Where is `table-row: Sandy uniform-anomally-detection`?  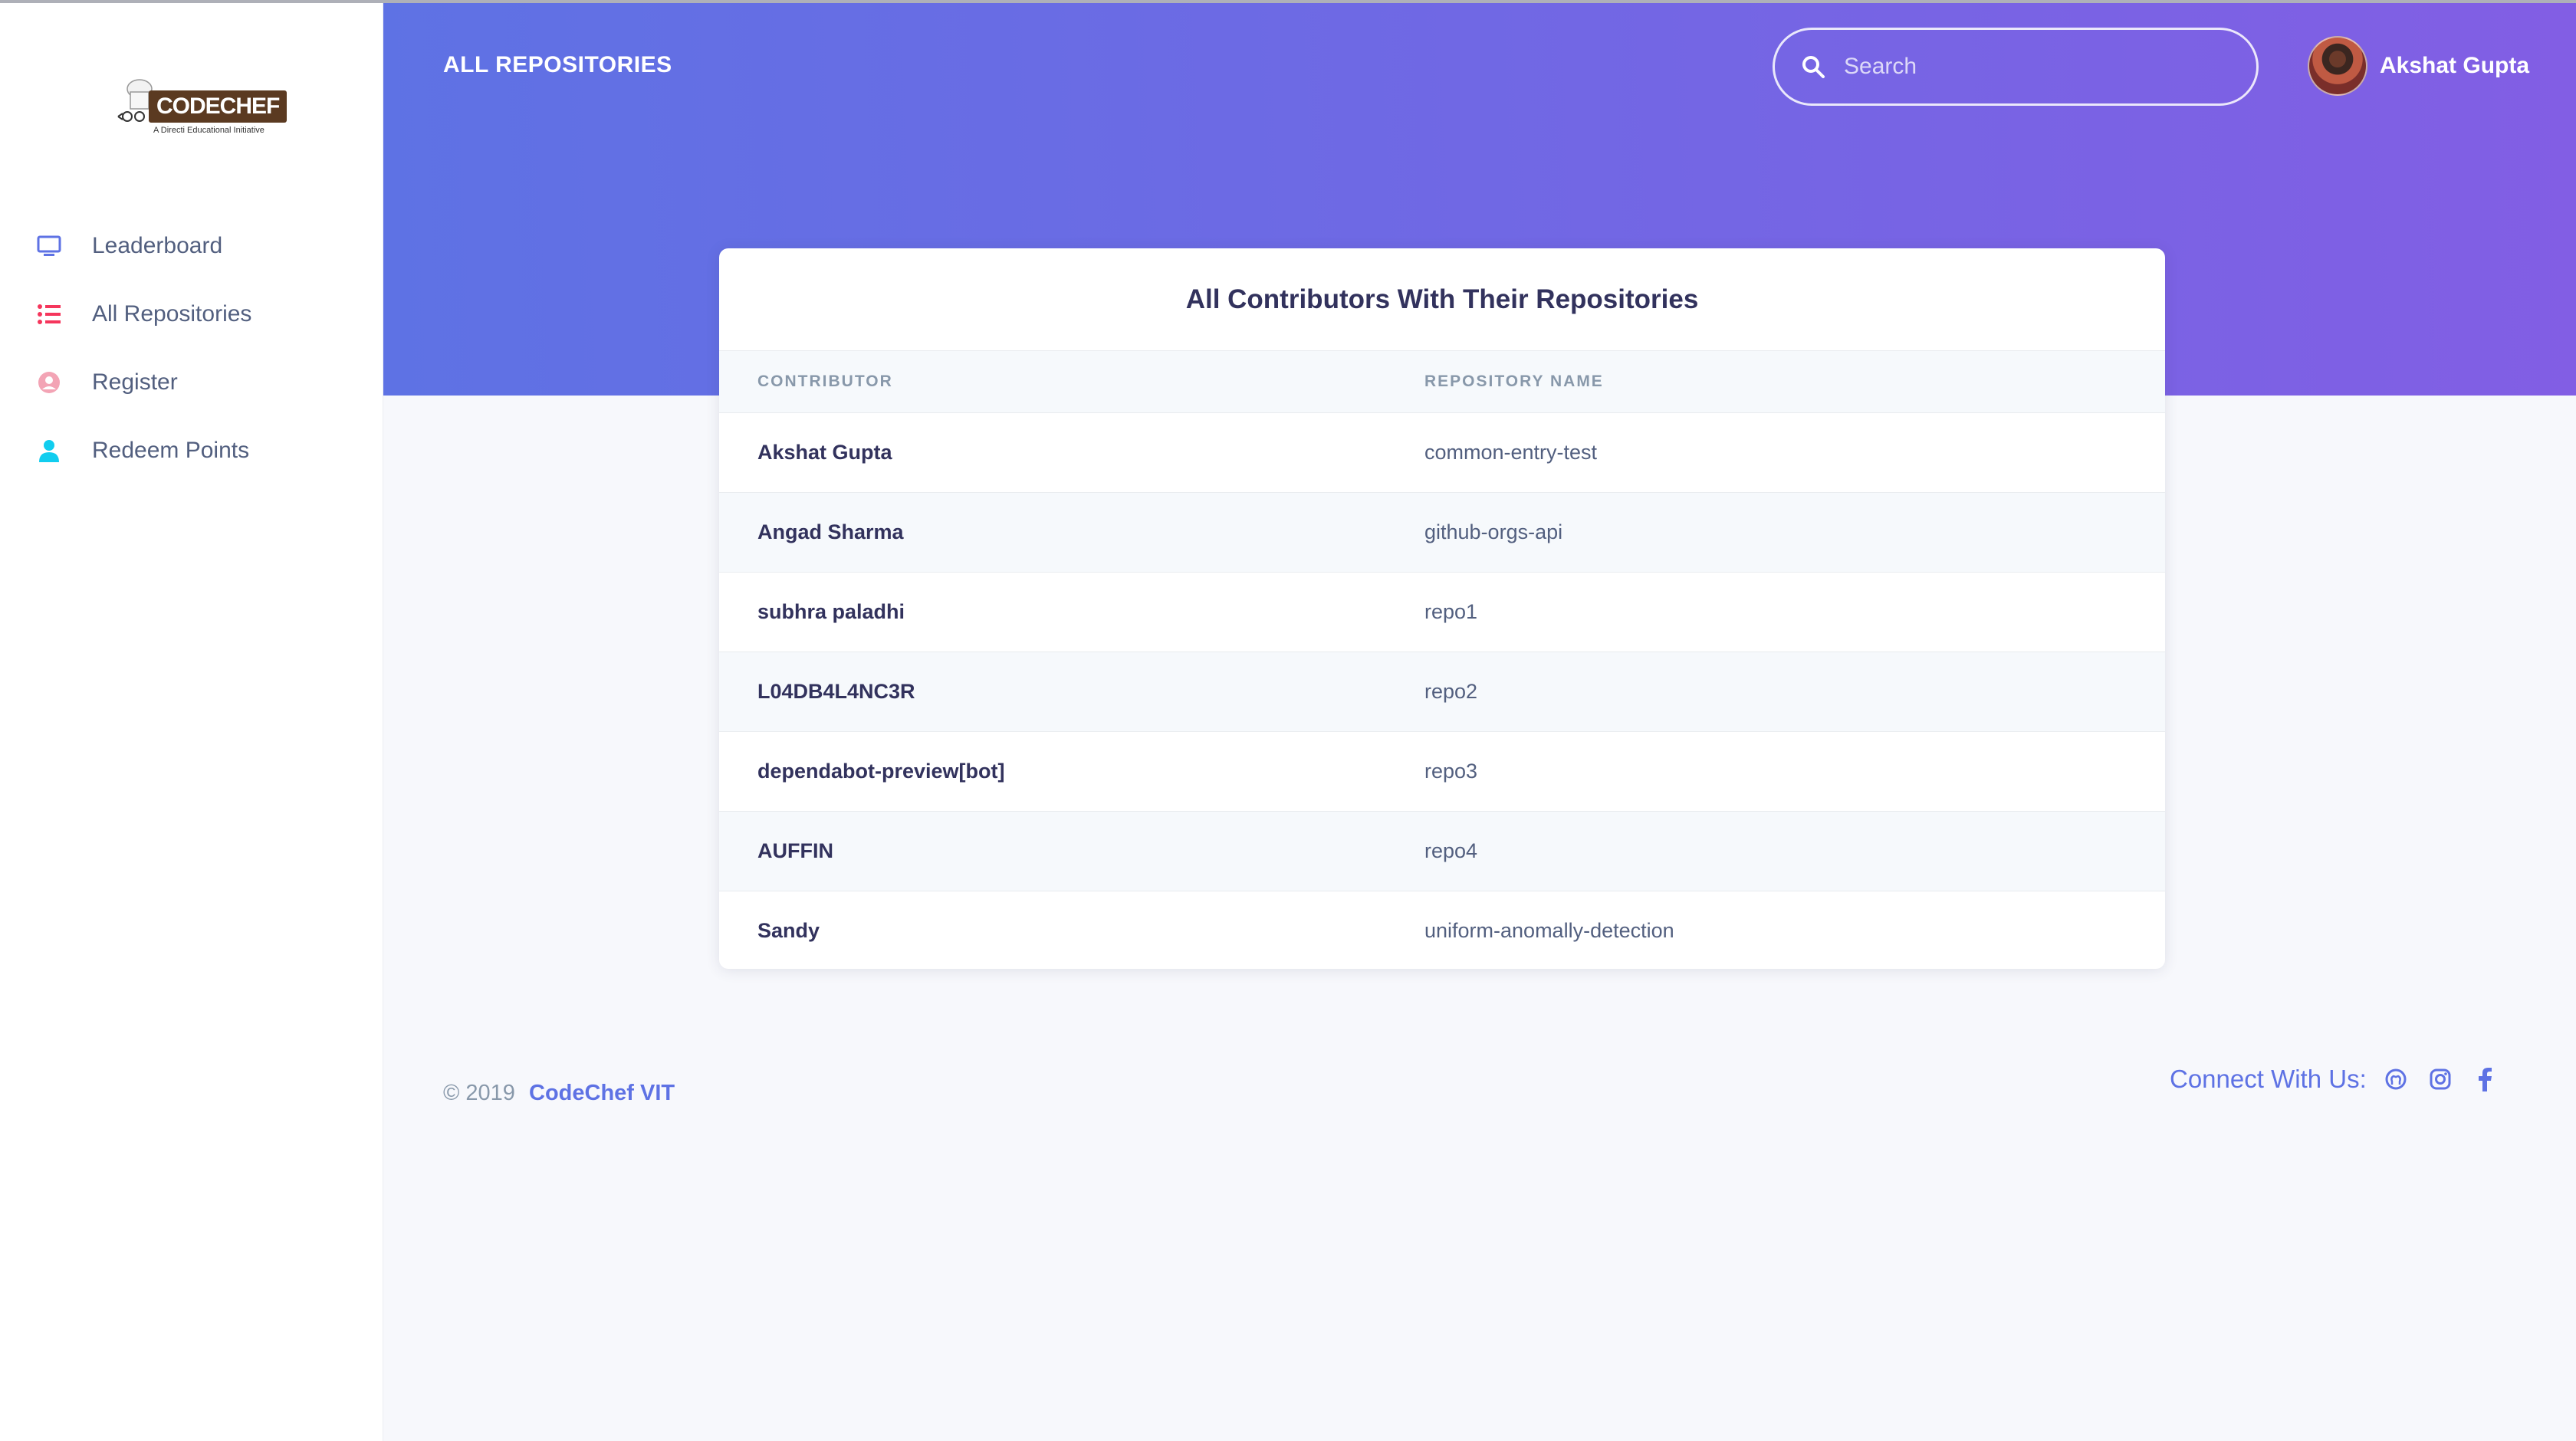
table-row: Sandy uniform-anomally-detection is located at coordinates (1442, 930).